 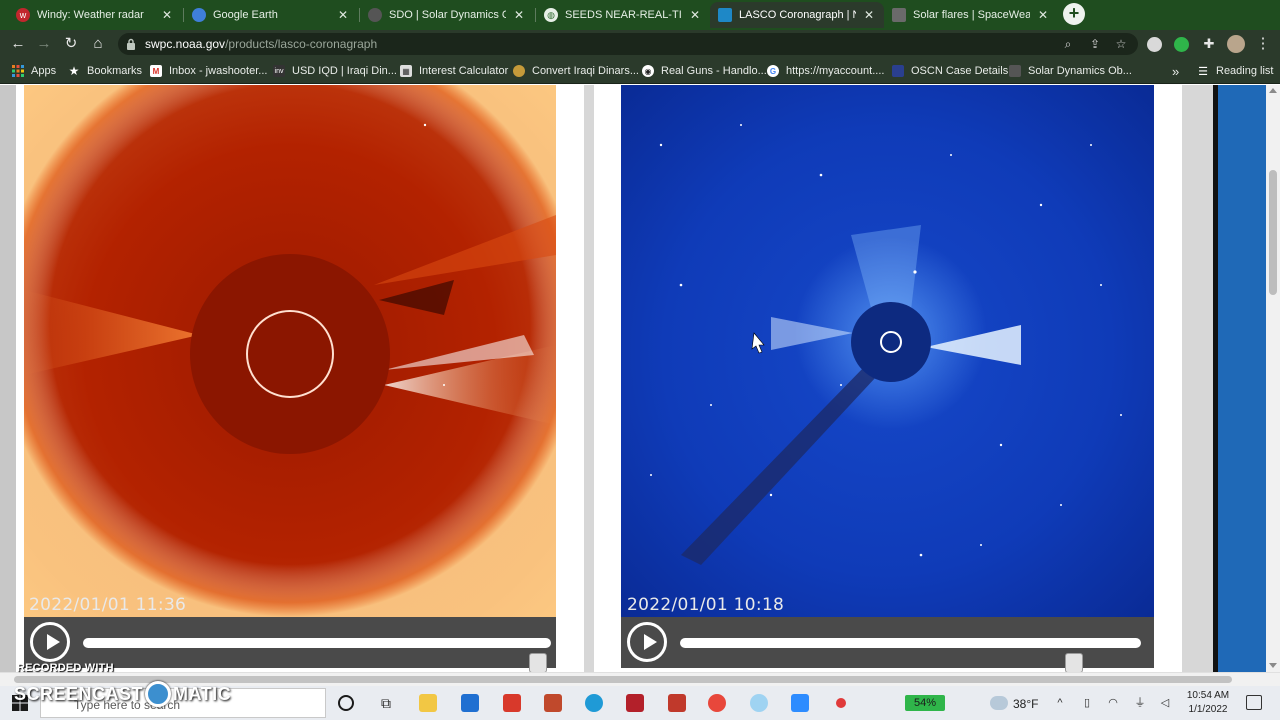 What do you see at coordinates (185, 44) in the screenshot?
I see `url-host: swpc.noaa.gov` at bounding box center [185, 44].